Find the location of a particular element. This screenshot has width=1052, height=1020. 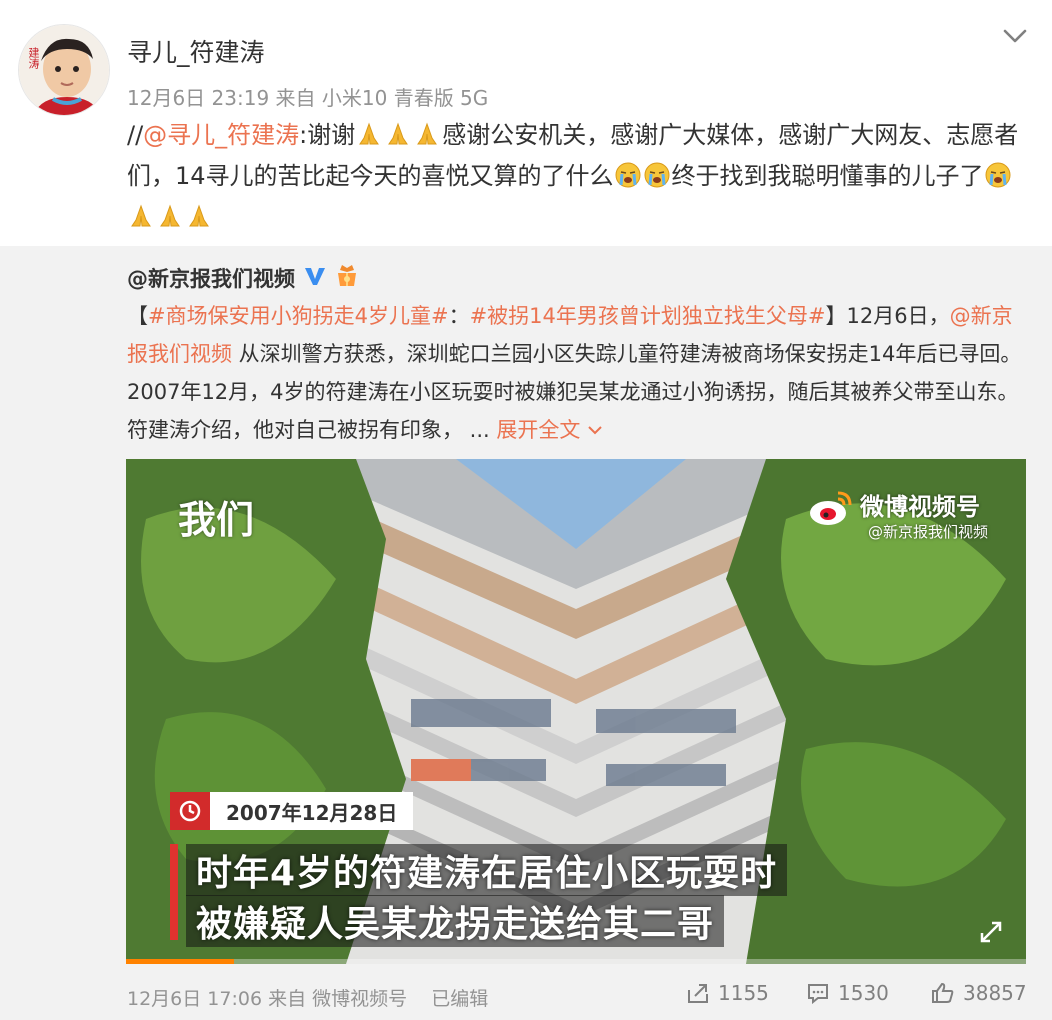

like-icon is located at coordinates (943, 992).